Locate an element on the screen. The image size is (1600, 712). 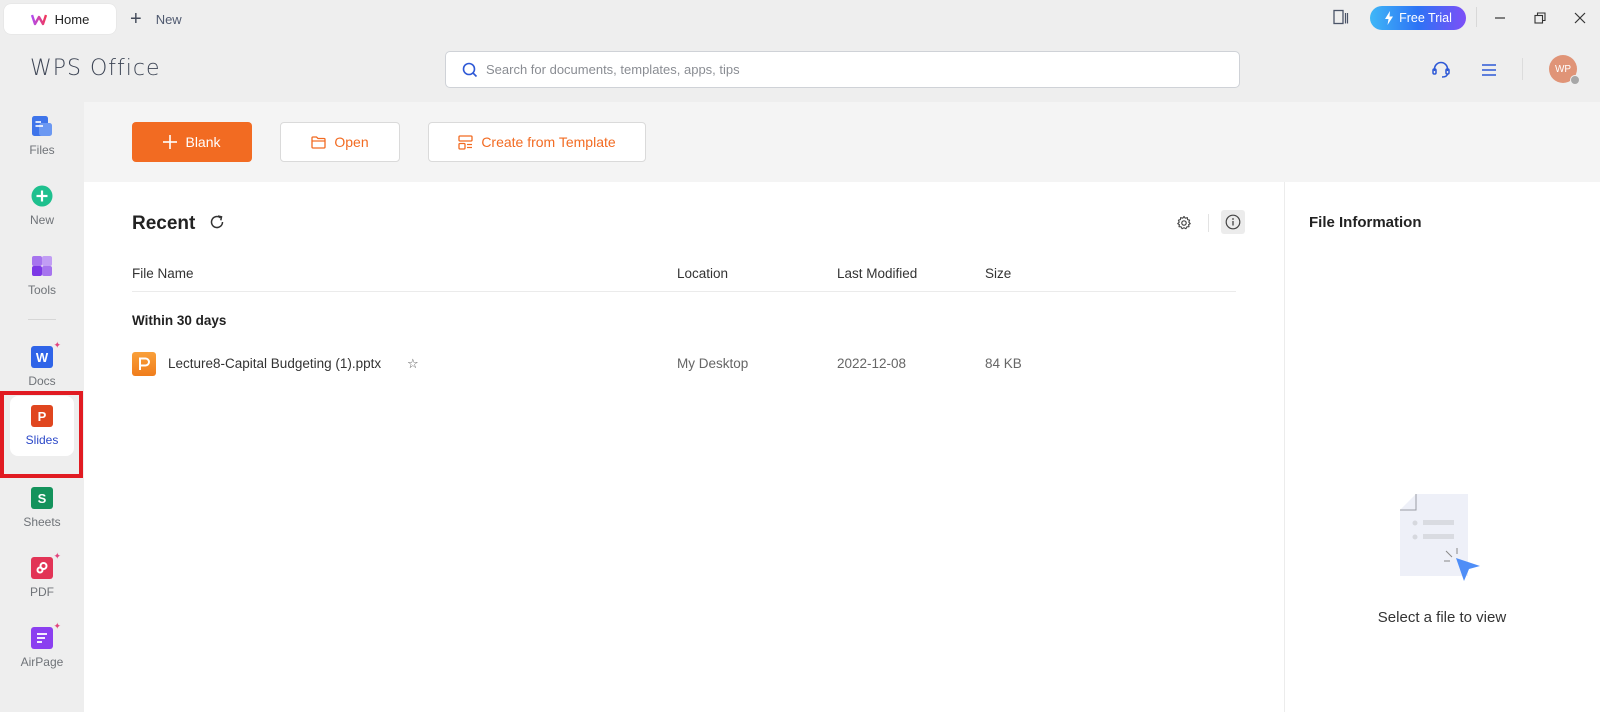
sidebar-divider is located at coordinates (42, 319).